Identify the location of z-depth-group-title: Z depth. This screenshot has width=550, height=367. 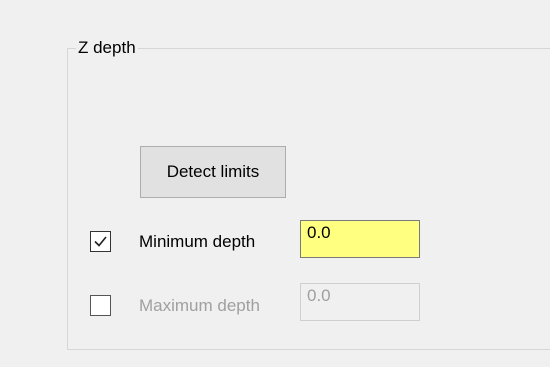
(107, 48).